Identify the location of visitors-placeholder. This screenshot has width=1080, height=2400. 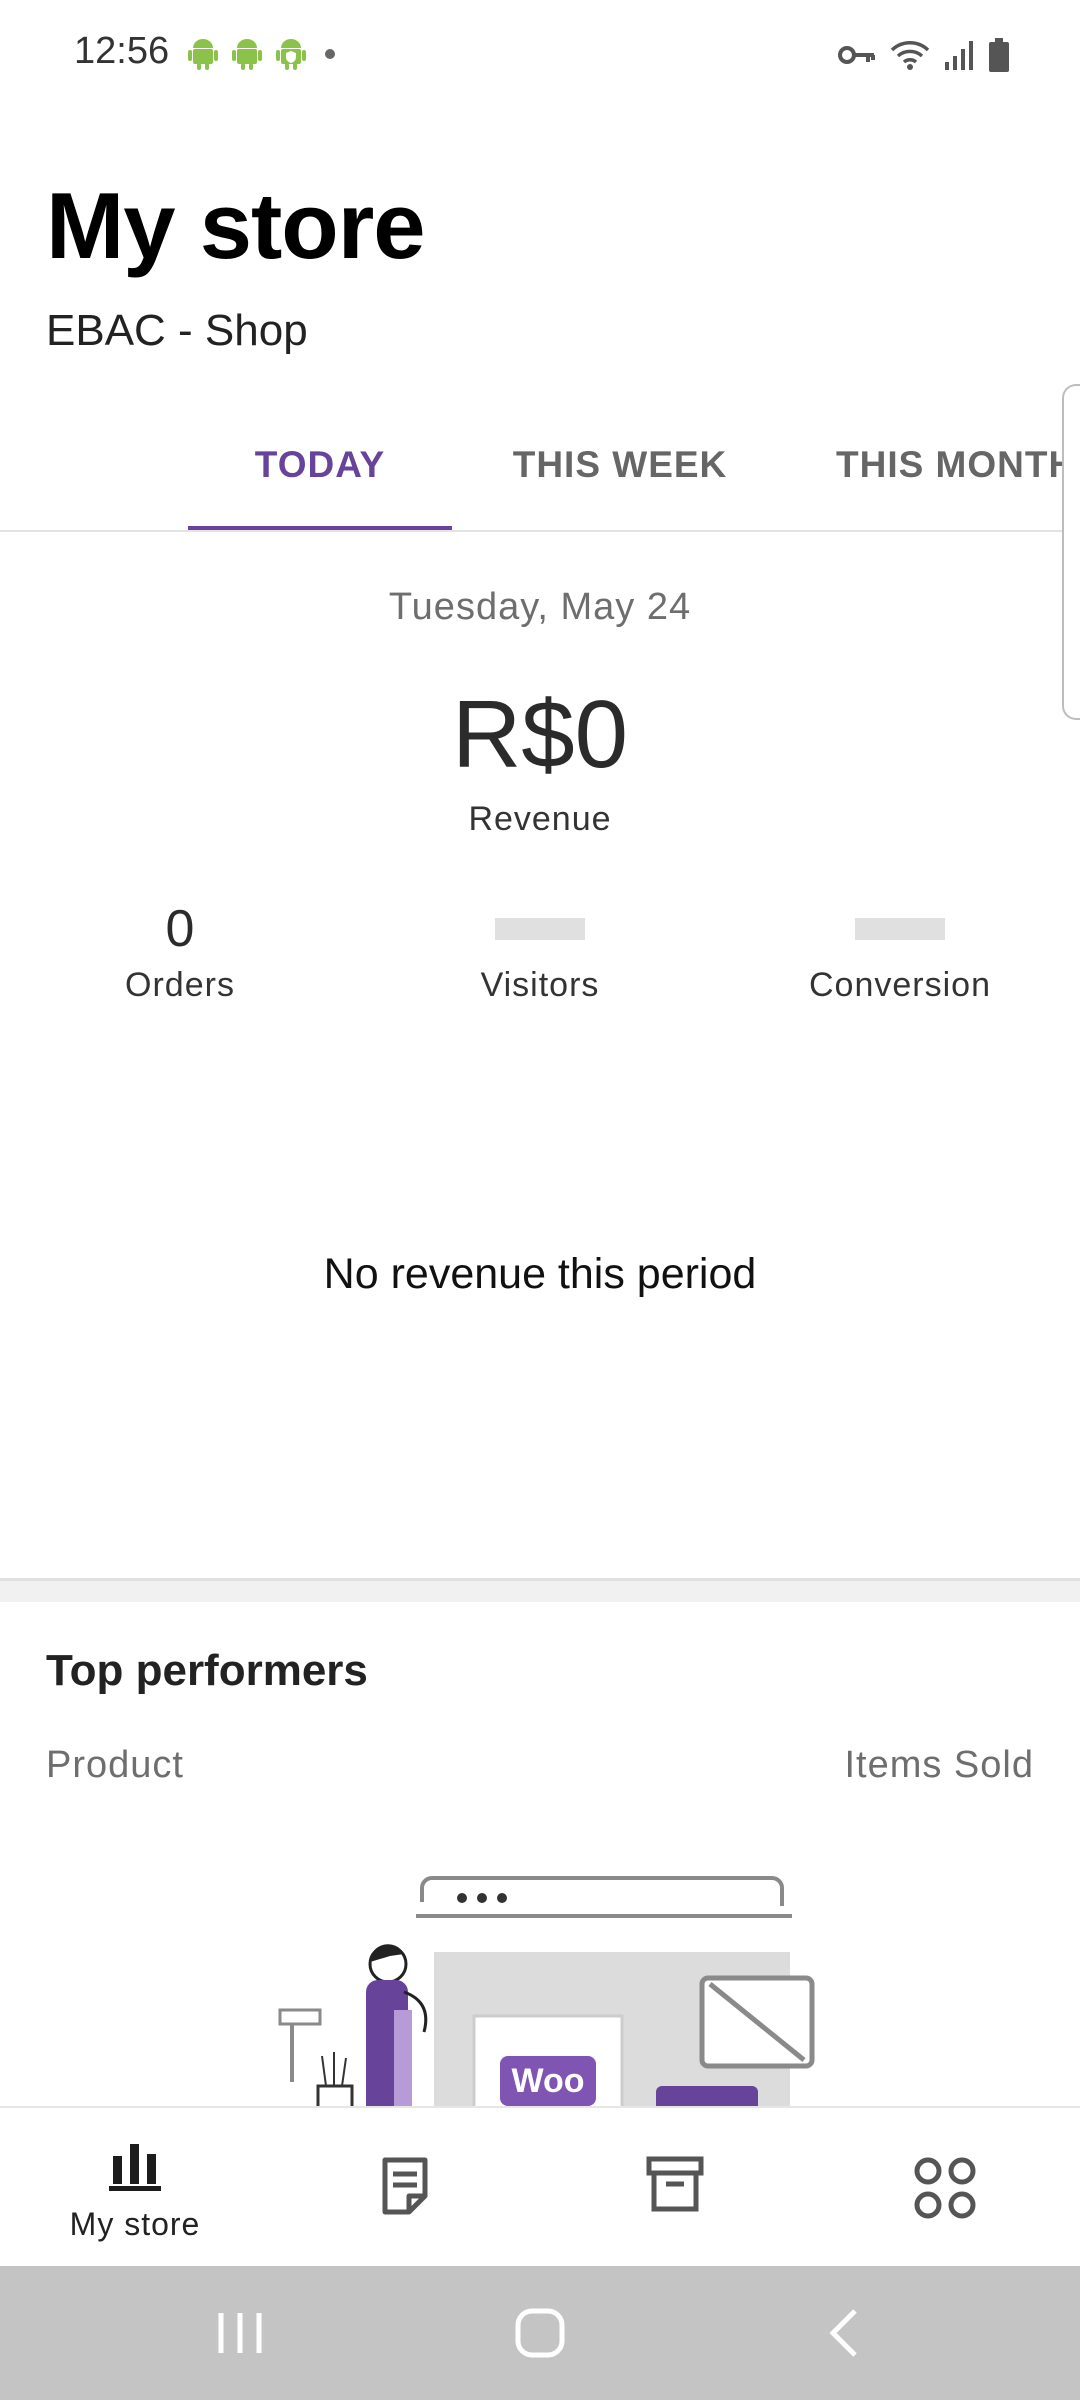
(540, 929).